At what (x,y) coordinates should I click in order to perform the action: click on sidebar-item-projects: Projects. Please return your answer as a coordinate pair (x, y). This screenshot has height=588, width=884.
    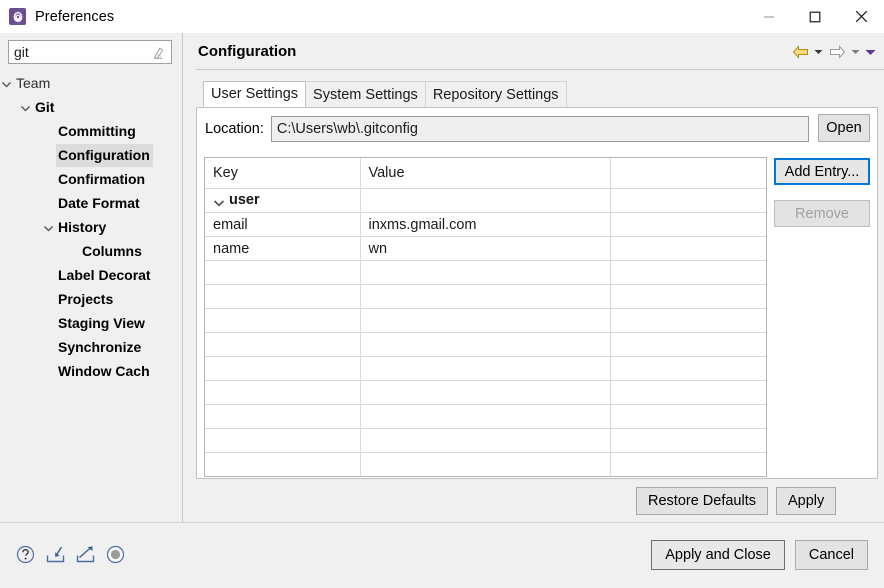
    Looking at the image, I should click on (91, 299).